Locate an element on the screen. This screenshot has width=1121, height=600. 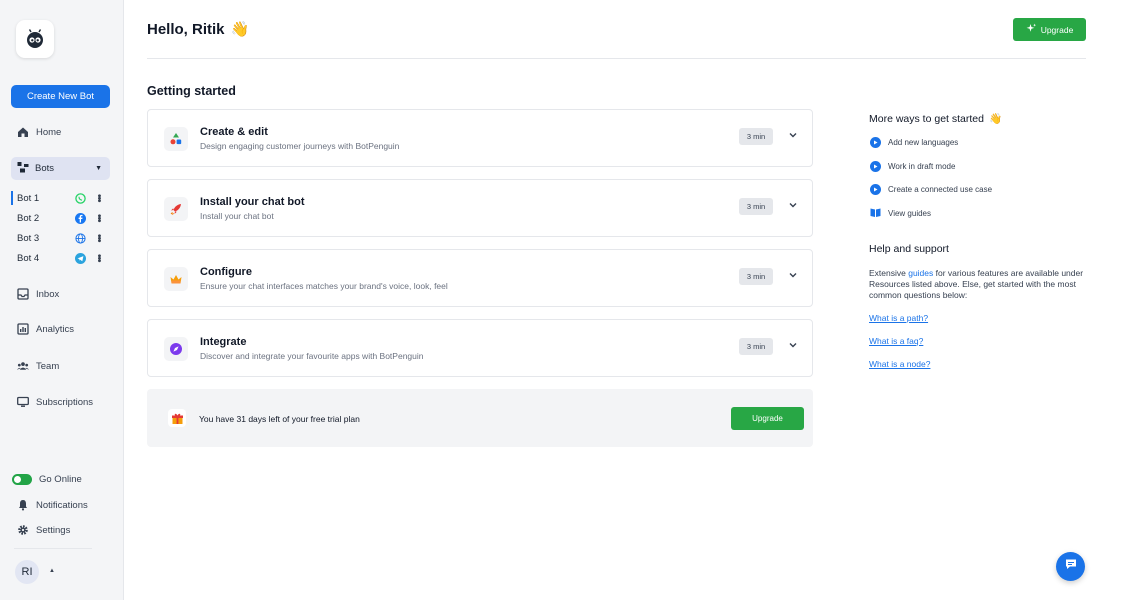
link-add-languages: Add new languages is located at coordinates (914, 142).